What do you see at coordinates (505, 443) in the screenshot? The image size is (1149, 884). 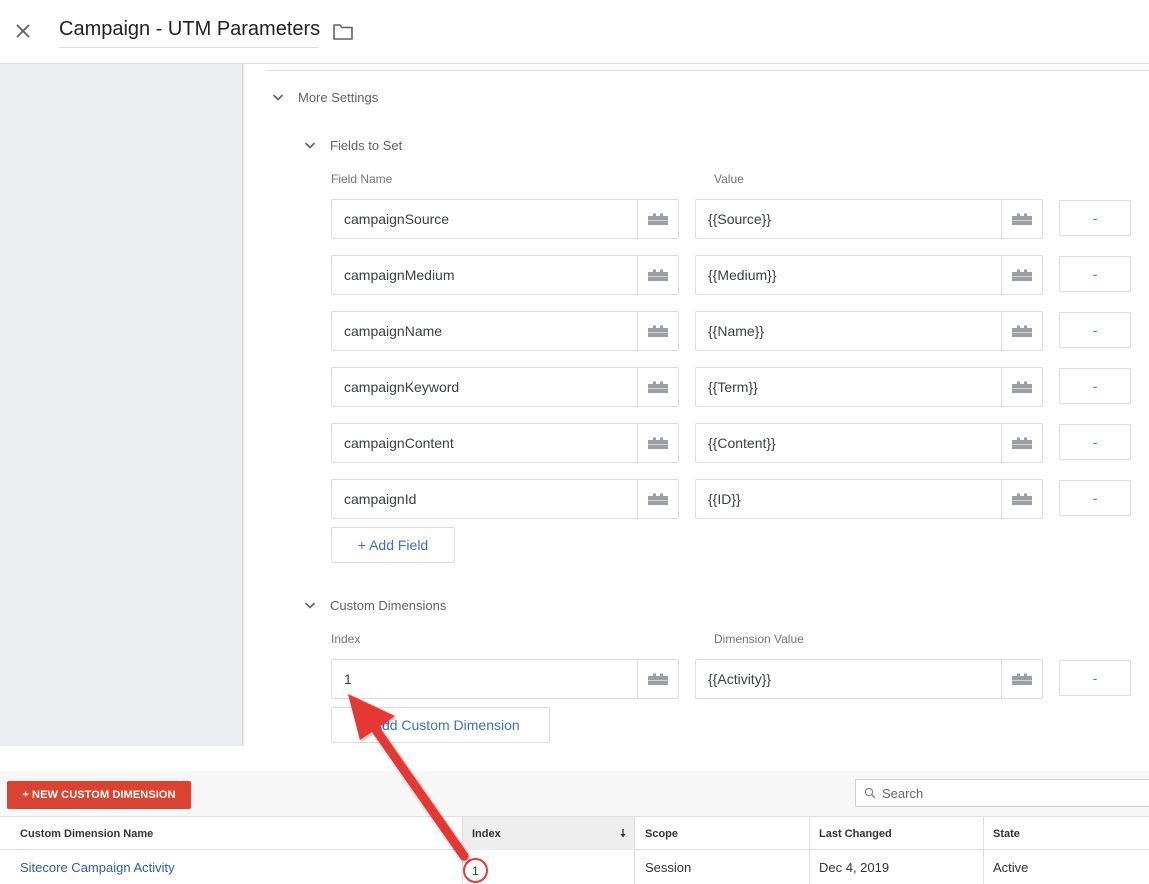 I see `field-row-name-input: campaignContent` at bounding box center [505, 443].